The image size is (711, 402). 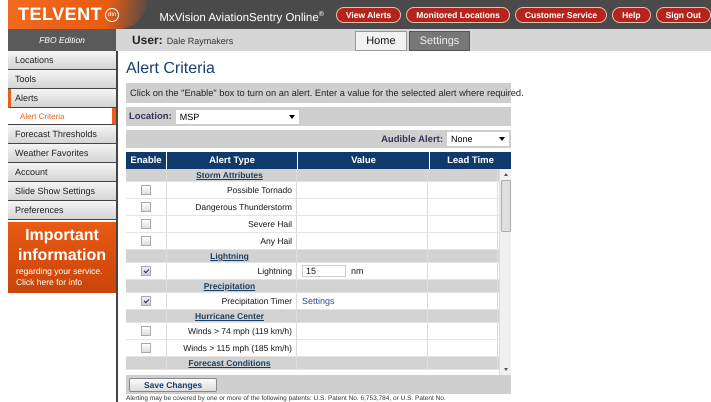 What do you see at coordinates (363, 160) in the screenshot?
I see `column-header: Value` at bounding box center [363, 160].